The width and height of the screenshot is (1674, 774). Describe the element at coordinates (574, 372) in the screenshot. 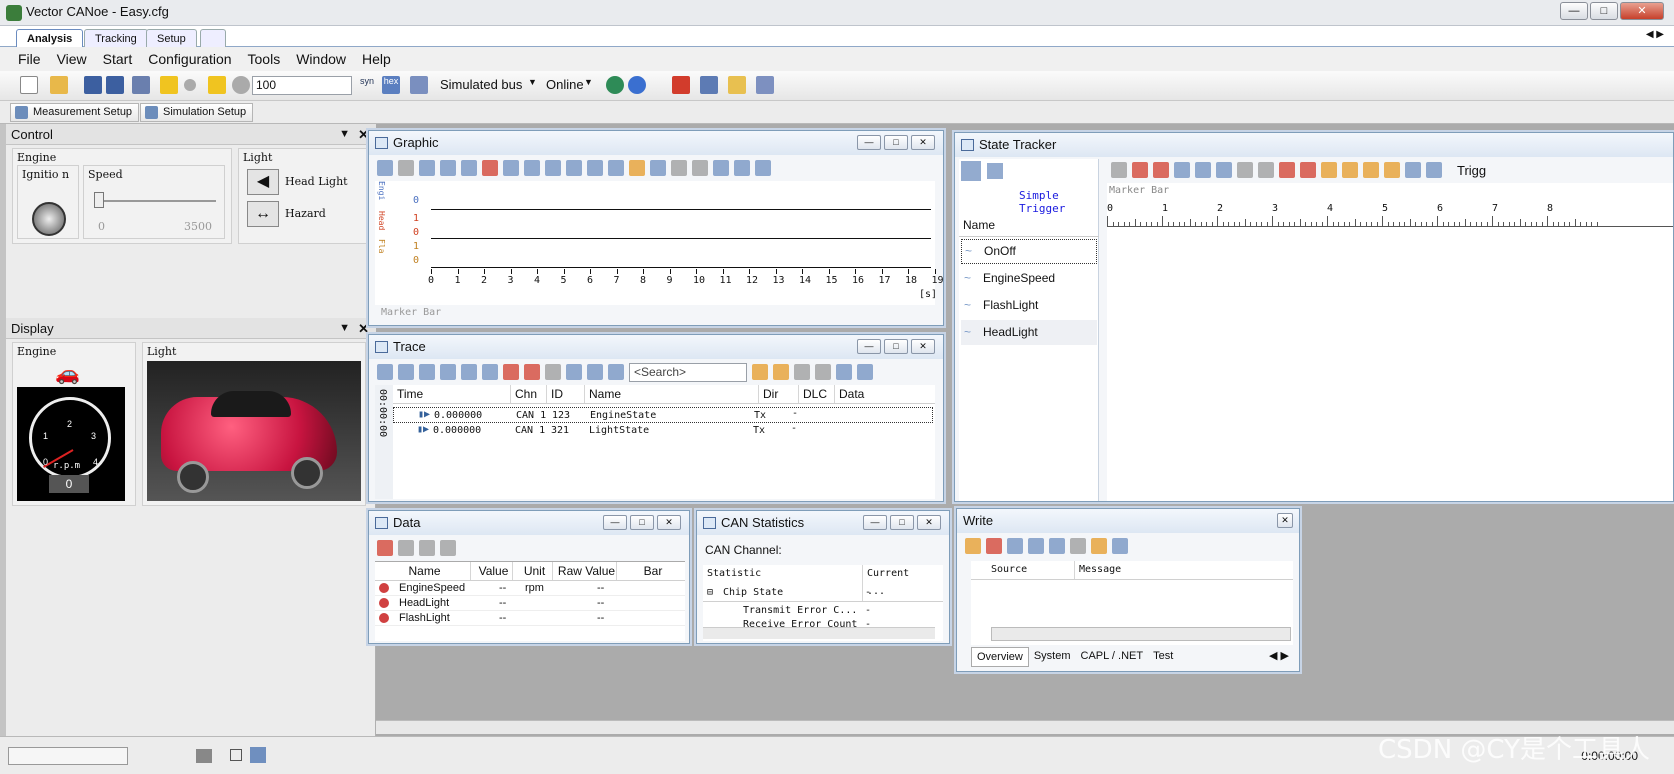

I see `trace-sort-icon` at that location.